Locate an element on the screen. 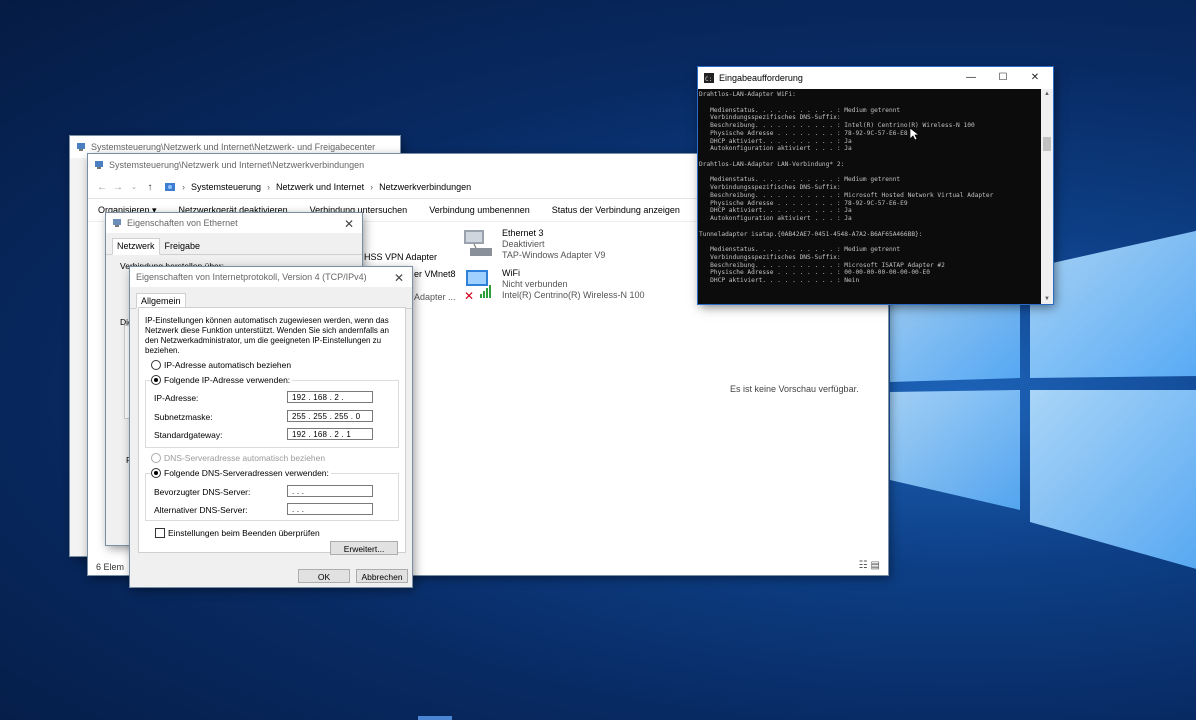 The width and height of the screenshot is (1196, 720). wifi-adapter-icon: ✕ is located at coordinates (477, 286).